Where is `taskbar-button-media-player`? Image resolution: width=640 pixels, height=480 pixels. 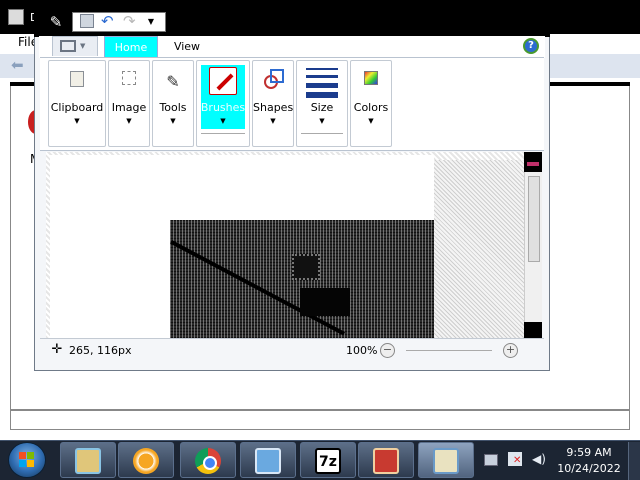
taskbar-button-media-player is located at coordinates (146, 460).